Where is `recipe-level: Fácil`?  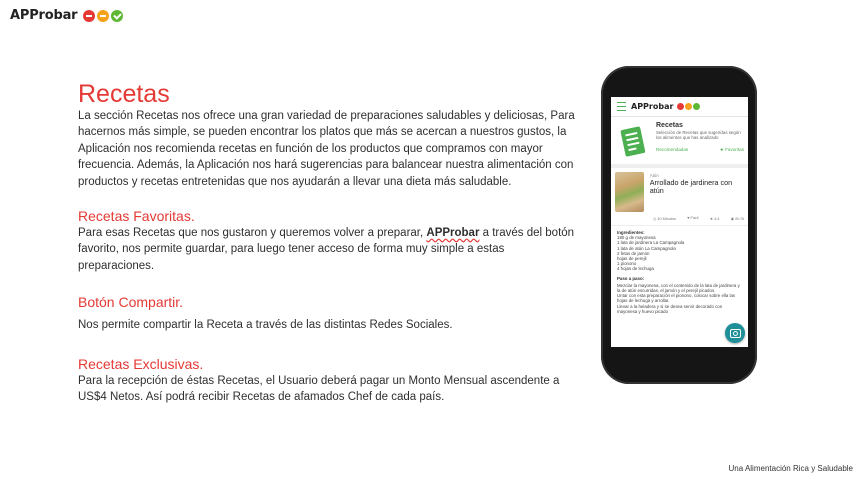 recipe-level: Fácil is located at coordinates (693, 218).